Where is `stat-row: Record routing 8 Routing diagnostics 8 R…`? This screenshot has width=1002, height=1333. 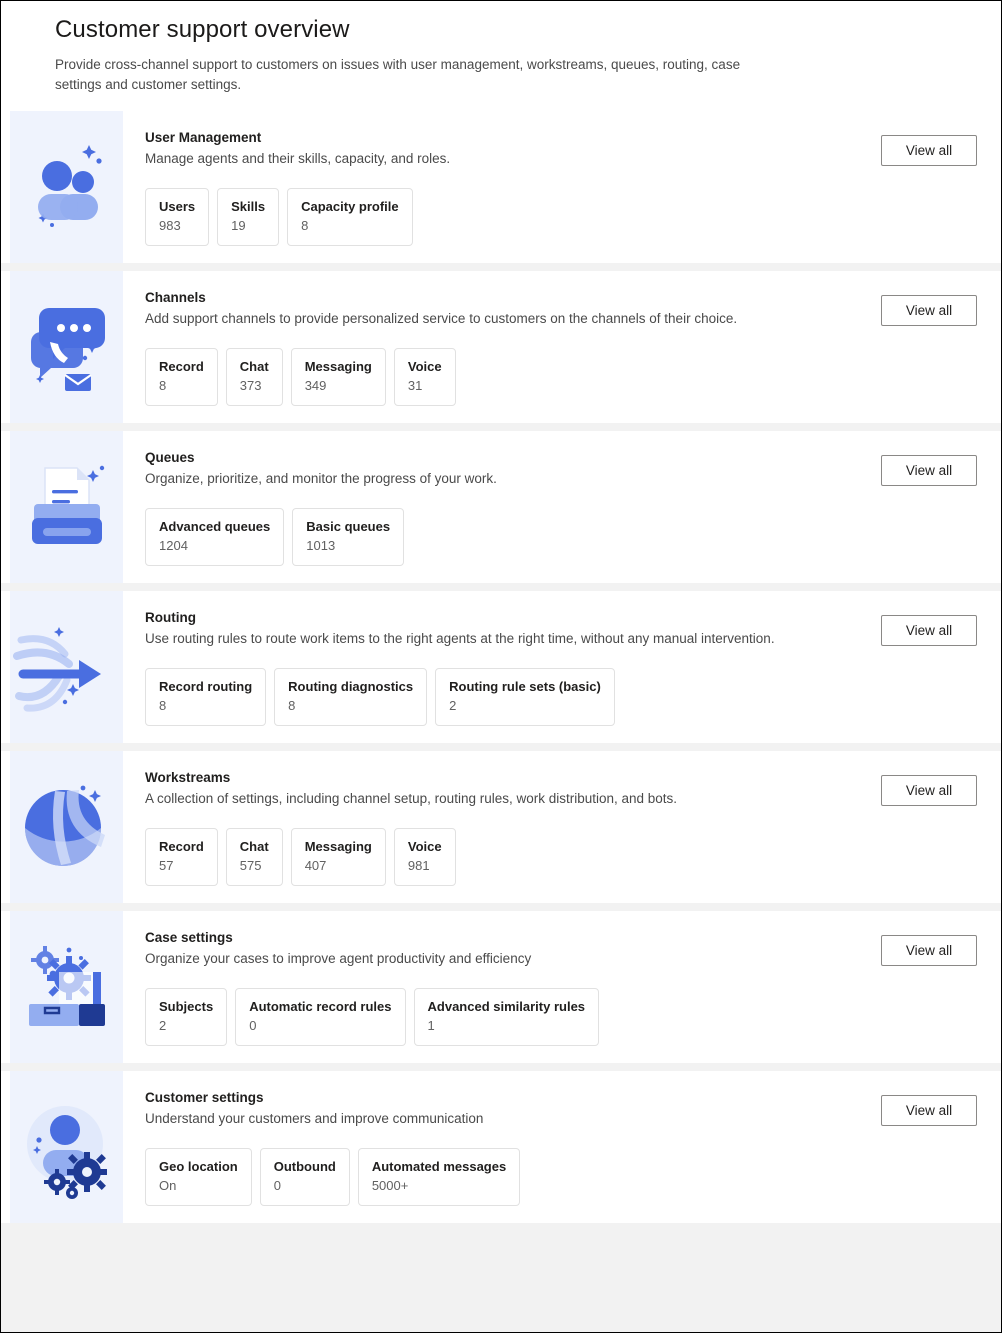
stat-row: Record routing 8 Routing diagnostics 8 R… is located at coordinates (507, 697).